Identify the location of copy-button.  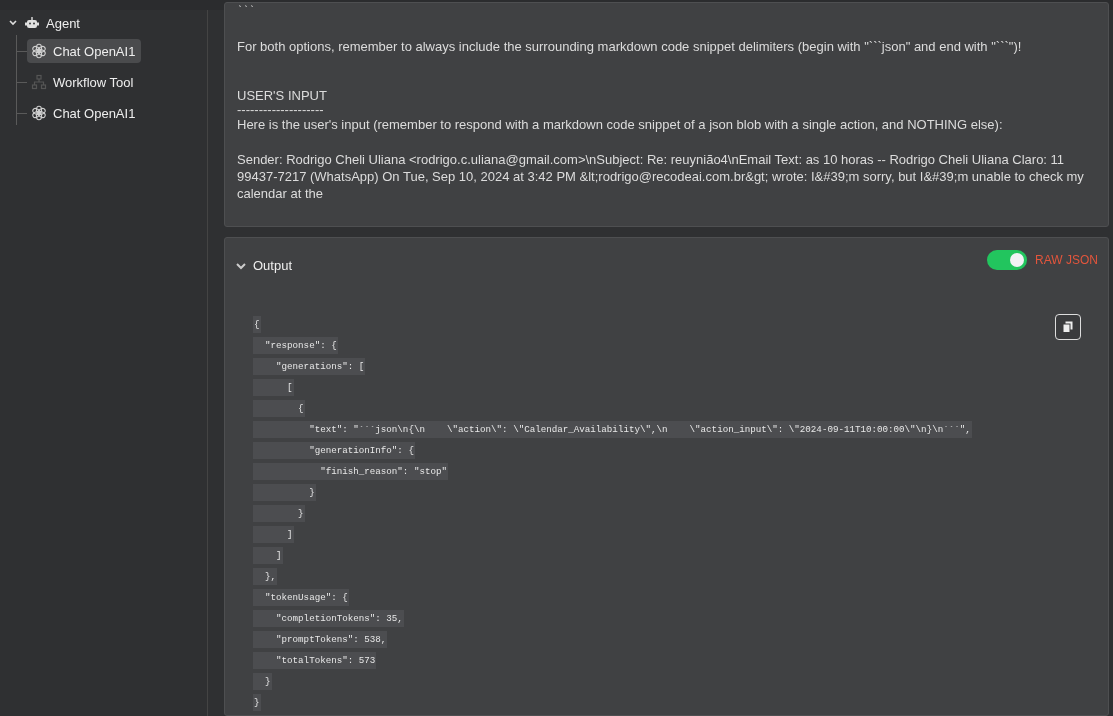
(1068, 327).